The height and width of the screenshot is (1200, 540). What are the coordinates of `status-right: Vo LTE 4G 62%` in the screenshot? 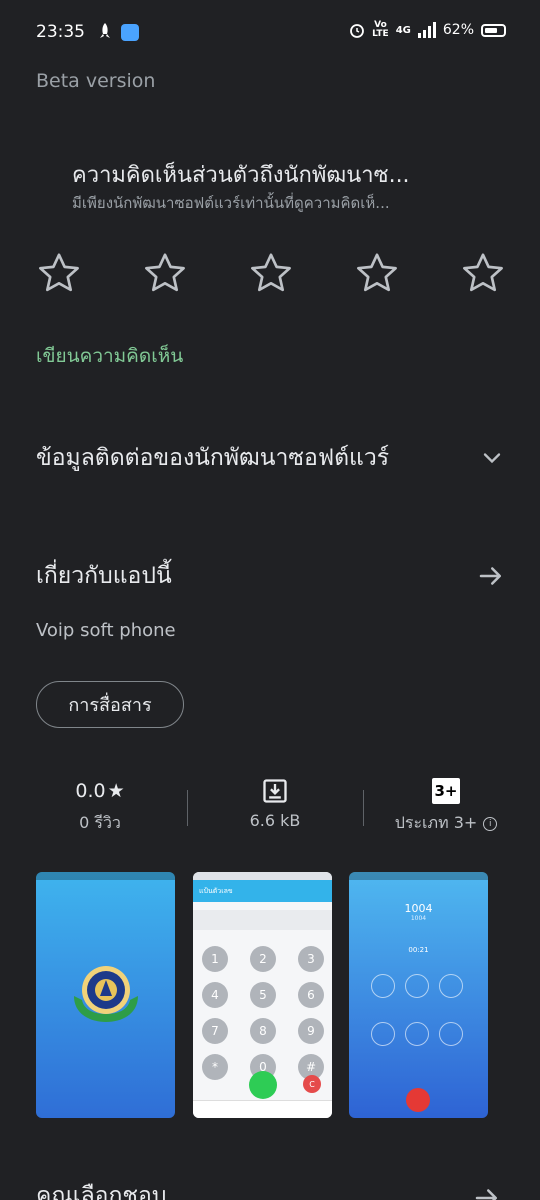 It's located at (427, 30).